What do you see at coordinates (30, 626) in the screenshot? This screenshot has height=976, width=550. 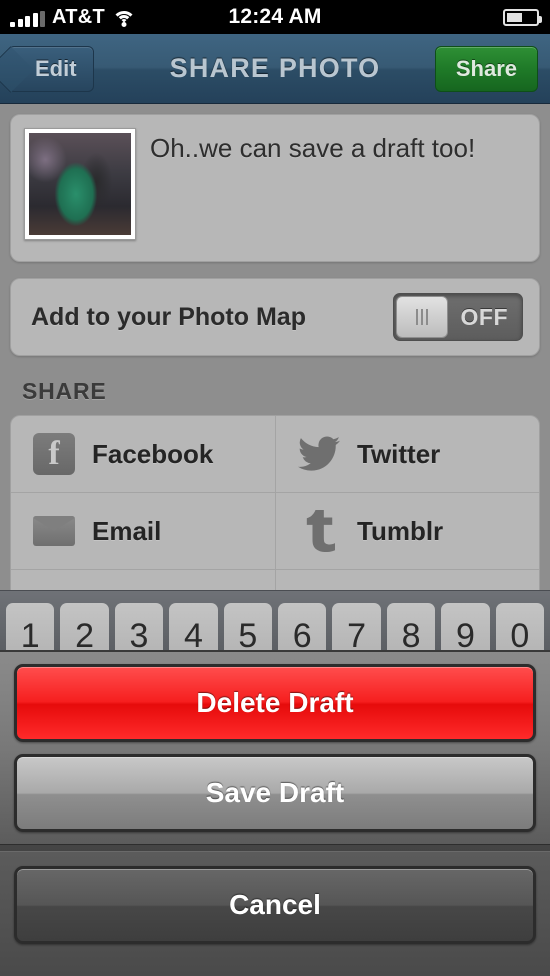 I see `key-1: 1` at bounding box center [30, 626].